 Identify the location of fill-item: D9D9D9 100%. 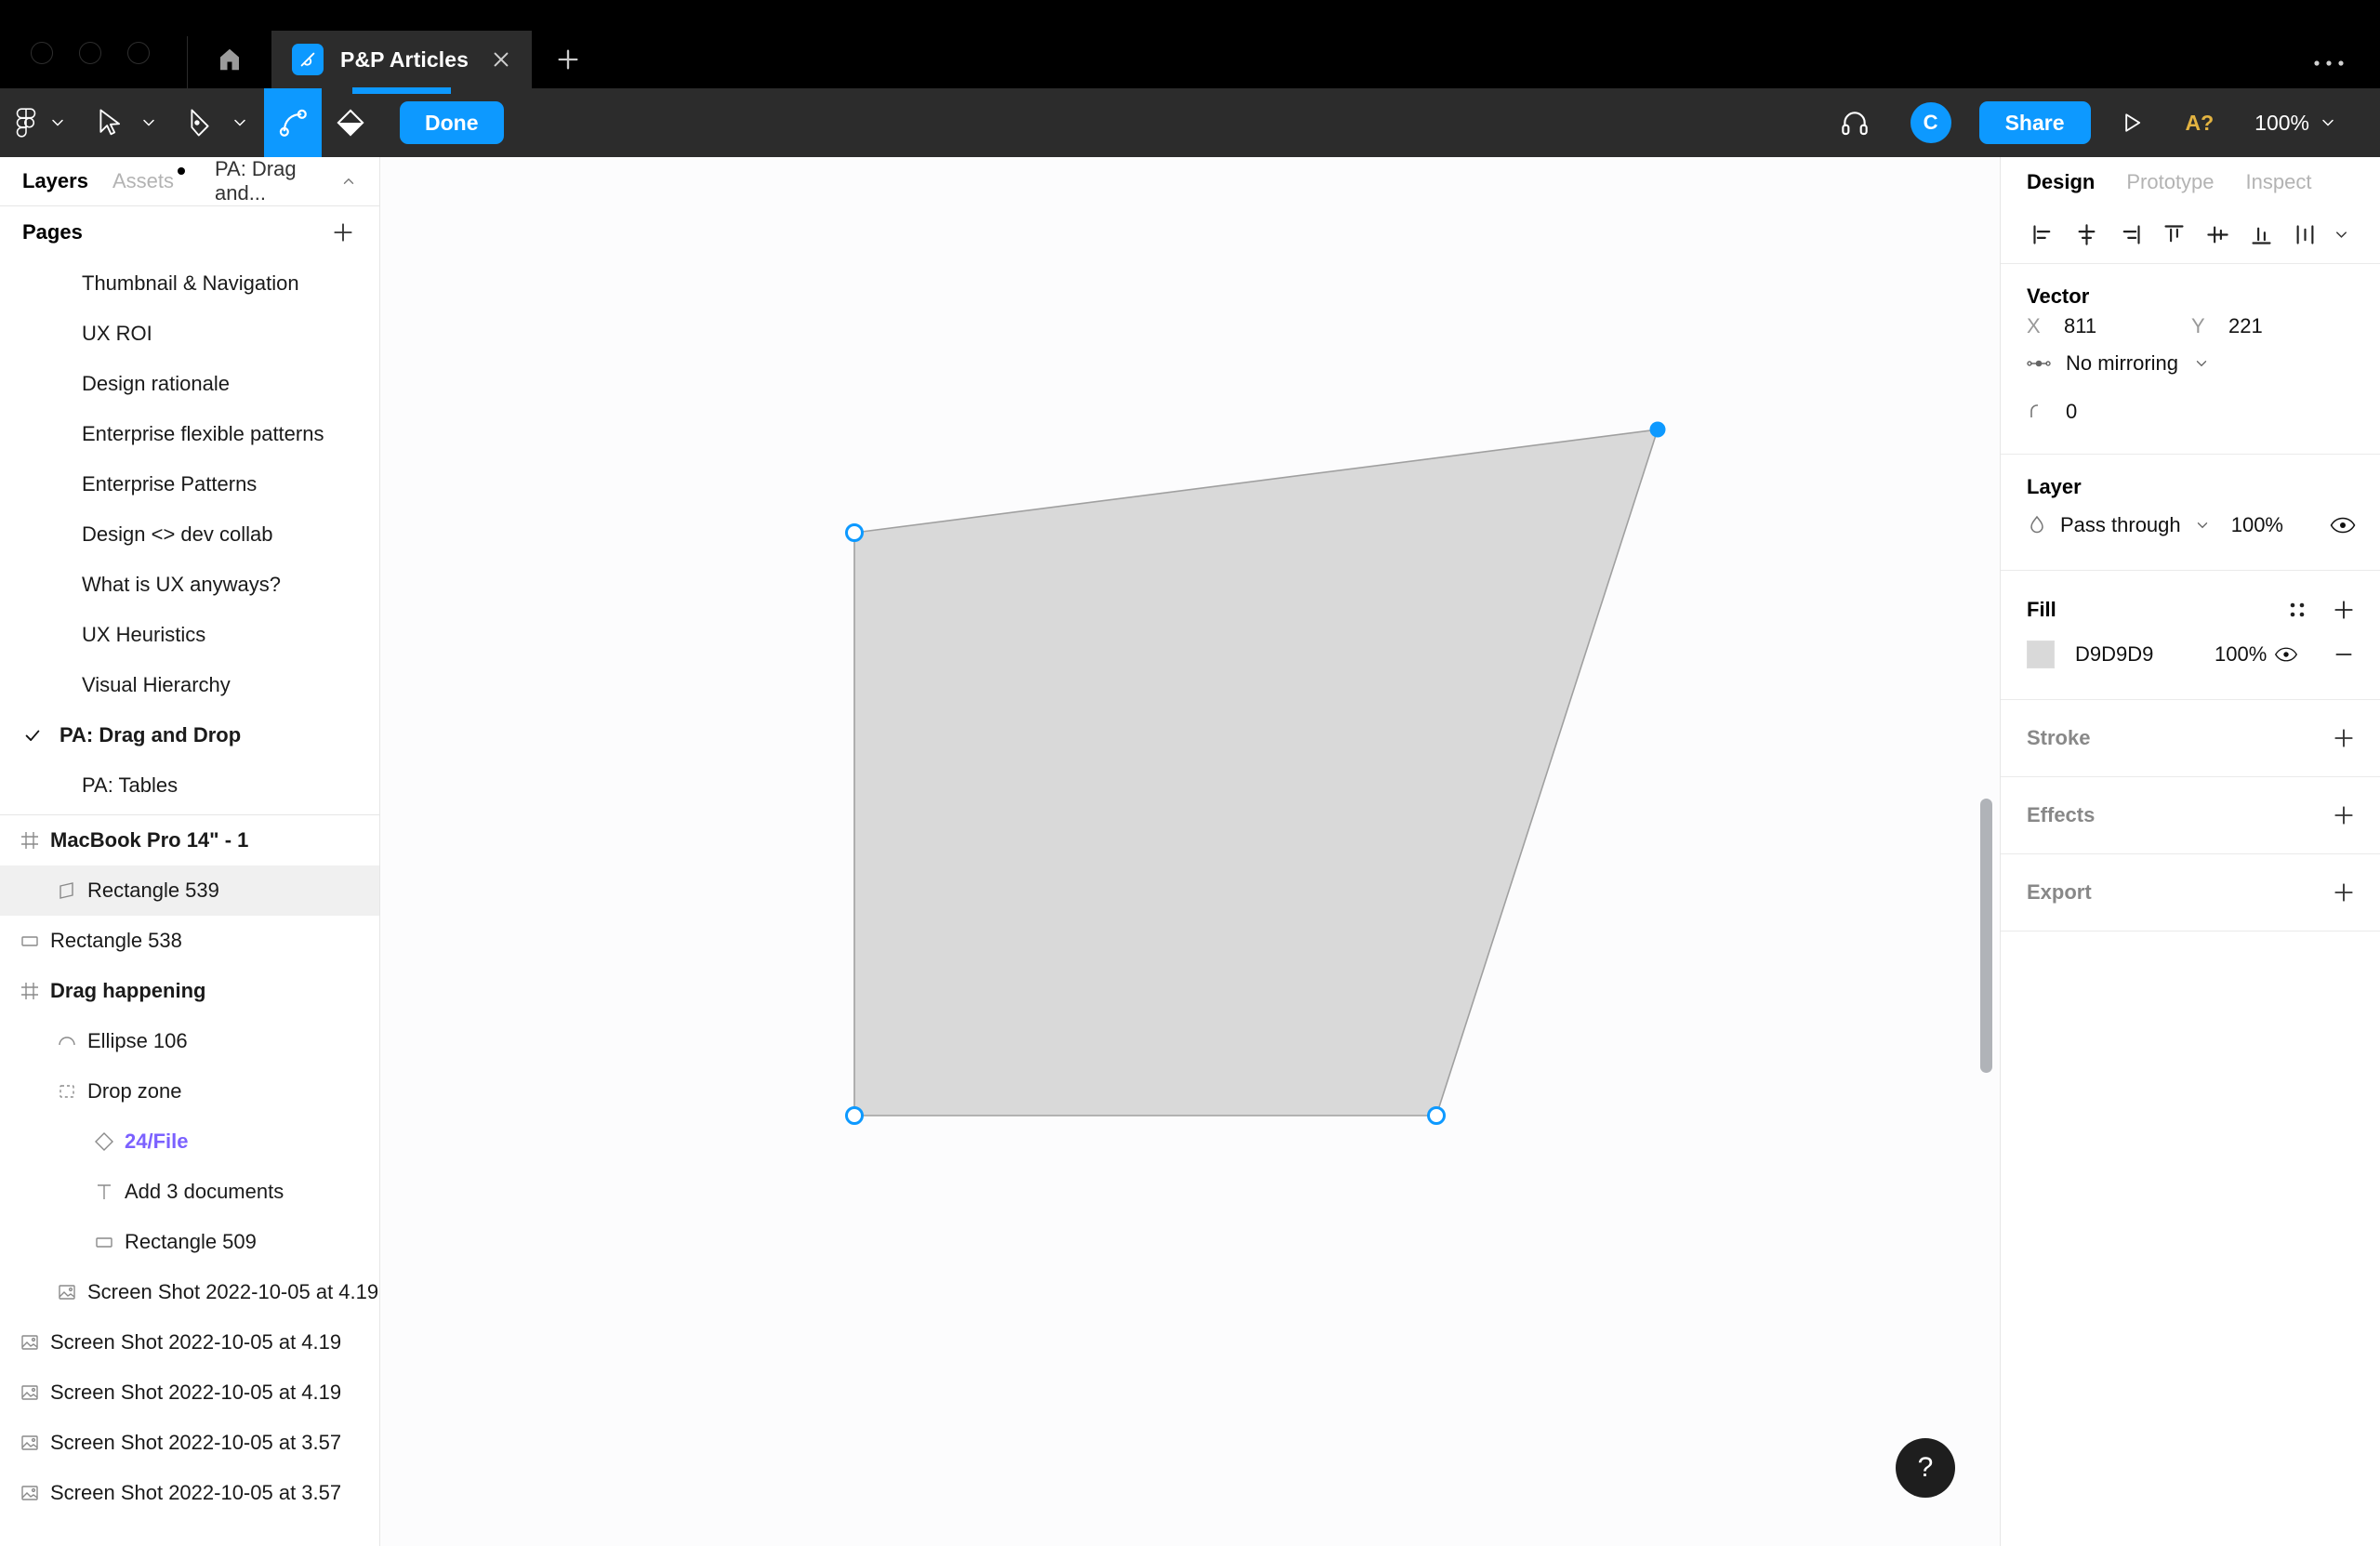
(2191, 654).